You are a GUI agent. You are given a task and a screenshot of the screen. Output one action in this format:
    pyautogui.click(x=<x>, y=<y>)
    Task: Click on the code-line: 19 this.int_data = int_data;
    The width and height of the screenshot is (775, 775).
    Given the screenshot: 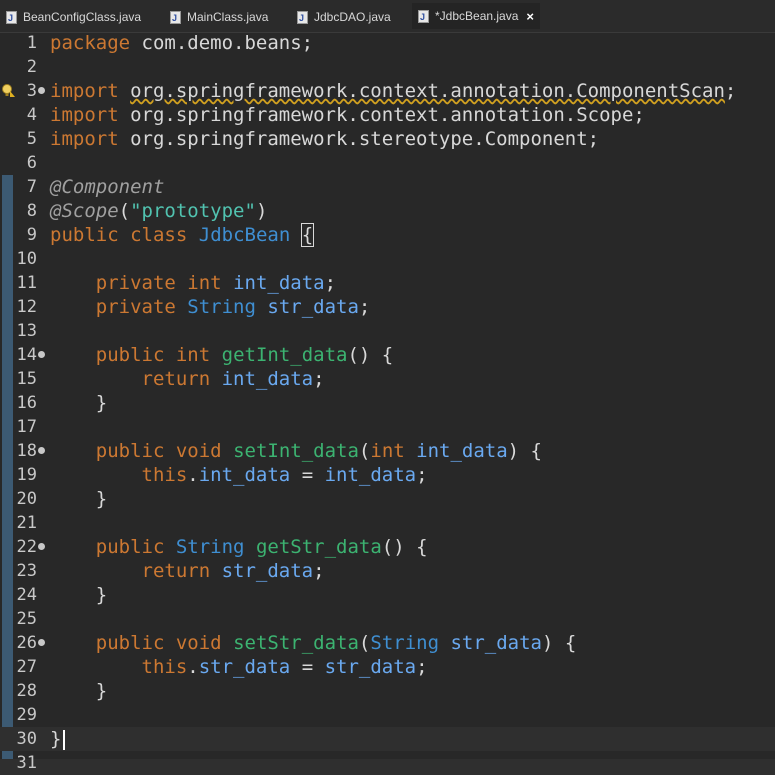 What is the action you would take?
    pyautogui.click(x=387, y=475)
    